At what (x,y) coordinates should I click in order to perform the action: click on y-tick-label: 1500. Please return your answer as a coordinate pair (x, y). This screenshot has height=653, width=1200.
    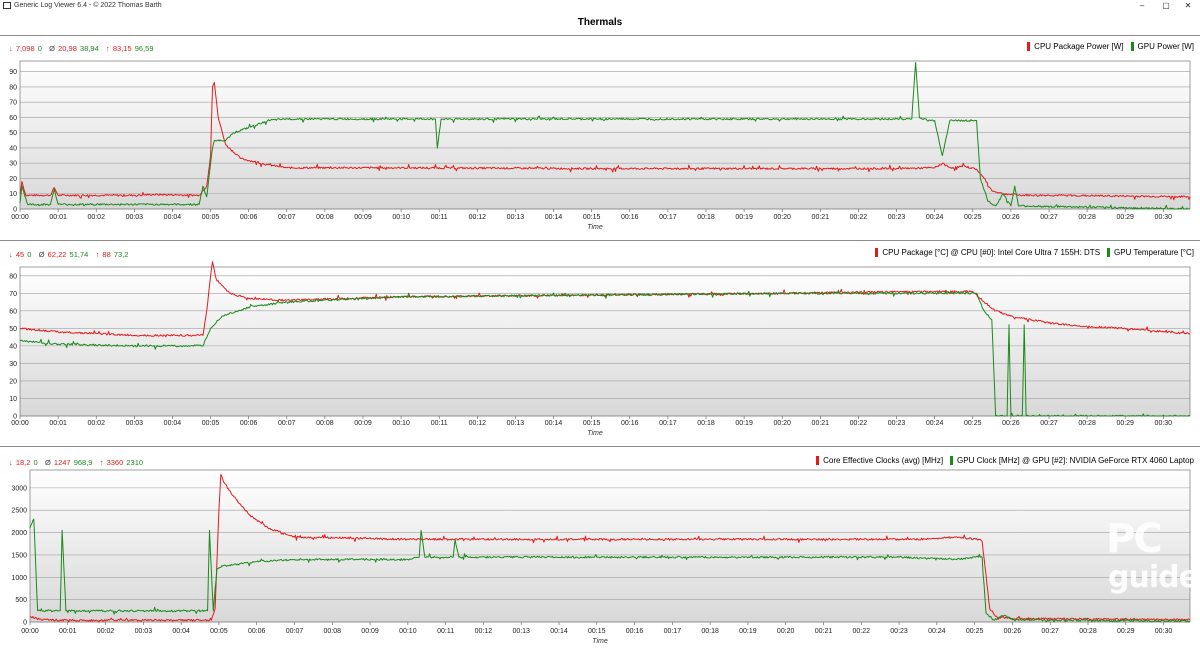
    Looking at the image, I should click on (19, 555).